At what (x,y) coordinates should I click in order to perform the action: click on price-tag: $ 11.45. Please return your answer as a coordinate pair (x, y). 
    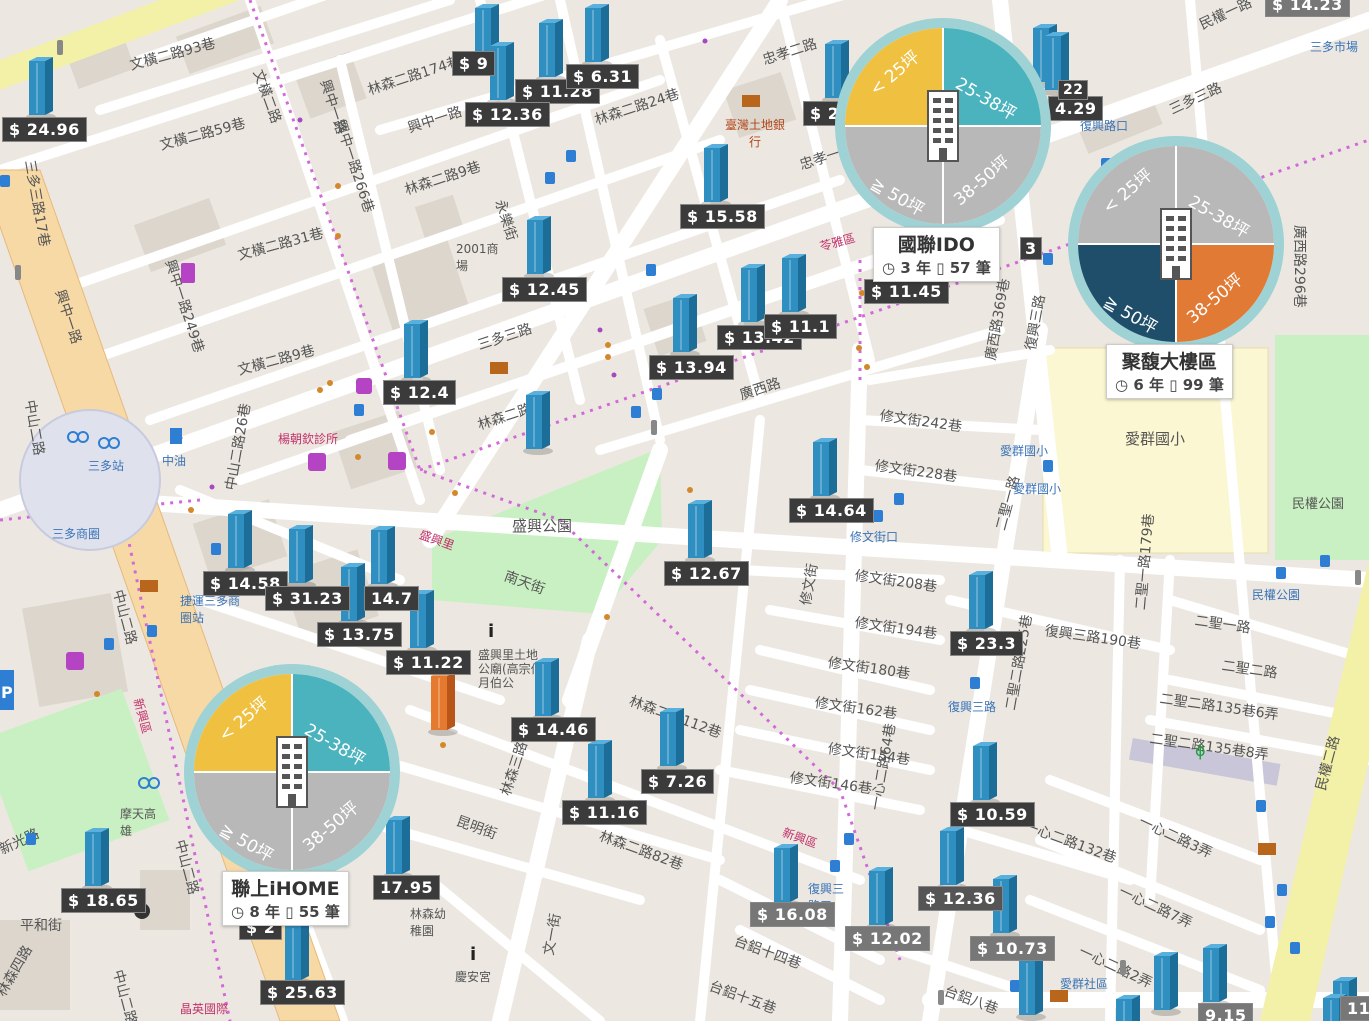
    Looking at the image, I should click on (906, 291).